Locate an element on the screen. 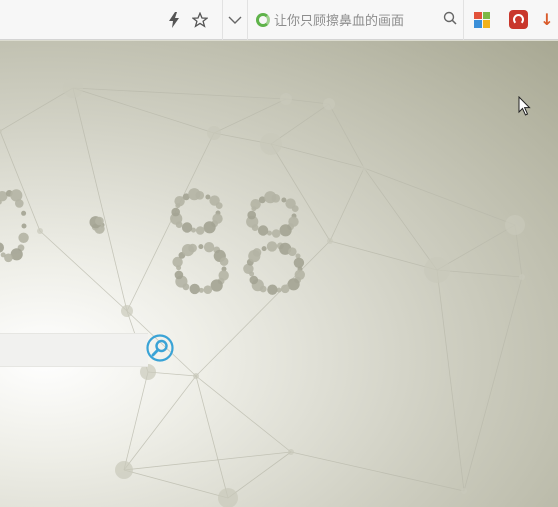  search-suggestion-box: 让你只顾擦鼻血的画面 is located at coordinates (355, 19).